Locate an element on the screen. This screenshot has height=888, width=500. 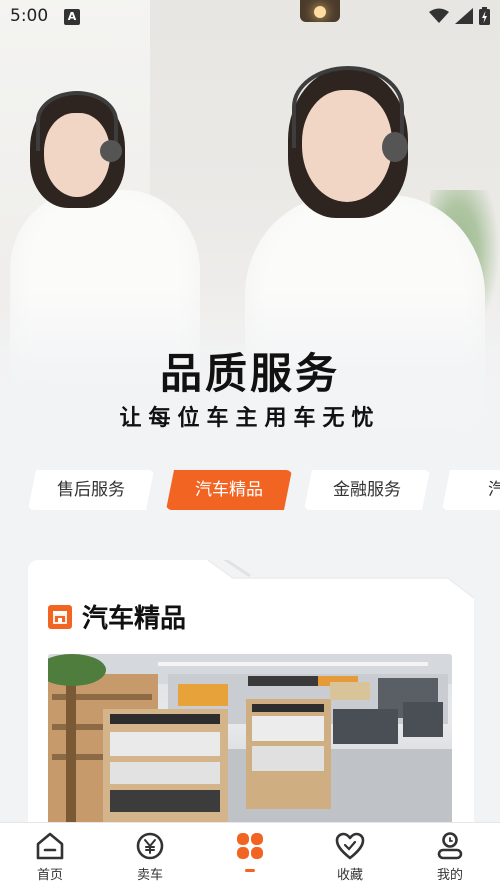
yen-coin-icon is located at coordinates (150, 846).